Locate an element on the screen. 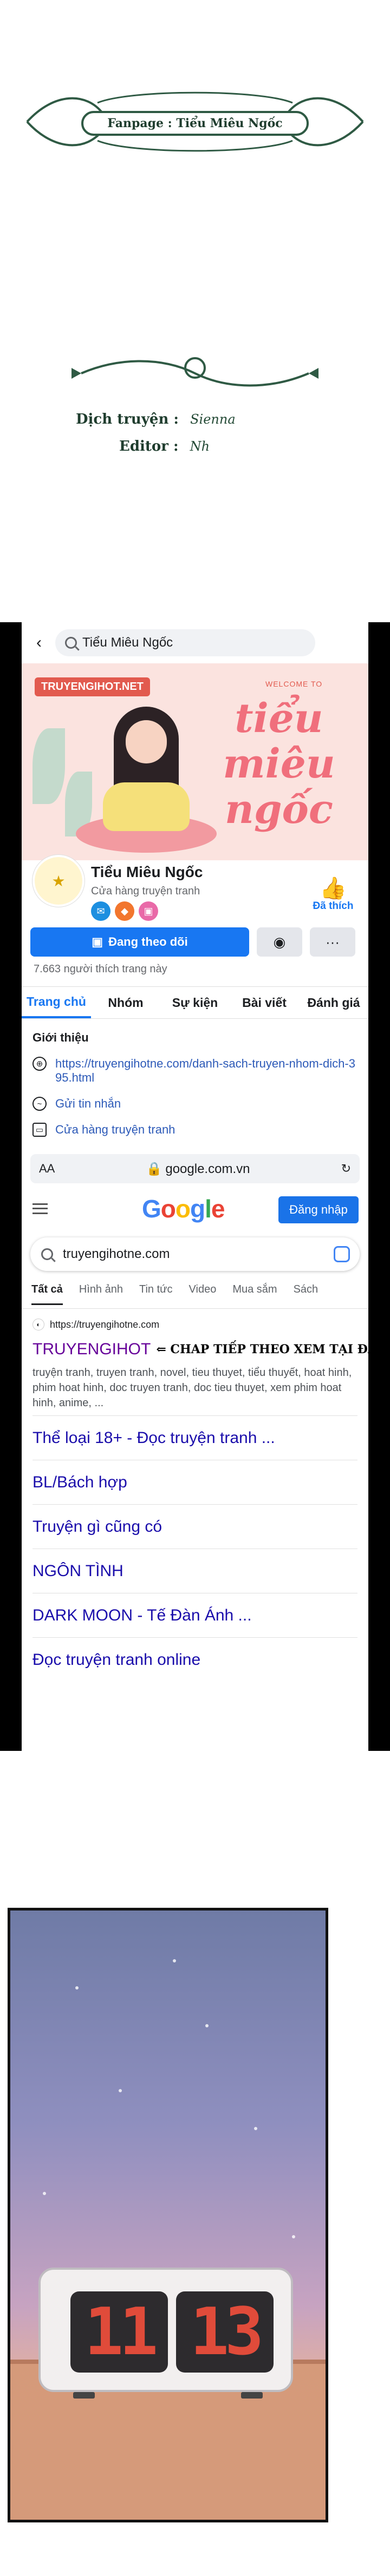 The height and width of the screenshot is (2576, 390). messenger-button: ◉ is located at coordinates (279, 942).